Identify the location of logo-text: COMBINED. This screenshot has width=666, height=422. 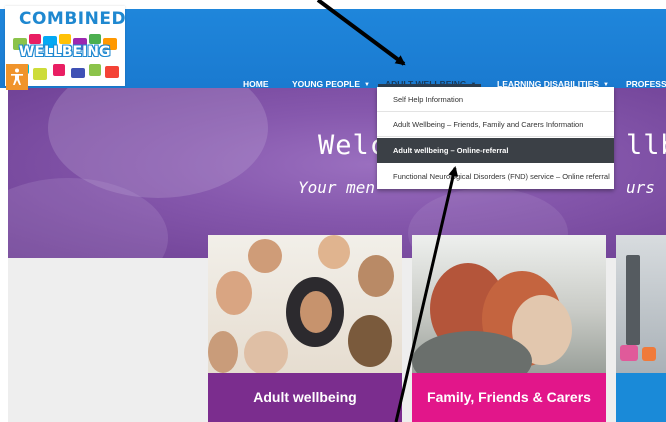
(73, 19).